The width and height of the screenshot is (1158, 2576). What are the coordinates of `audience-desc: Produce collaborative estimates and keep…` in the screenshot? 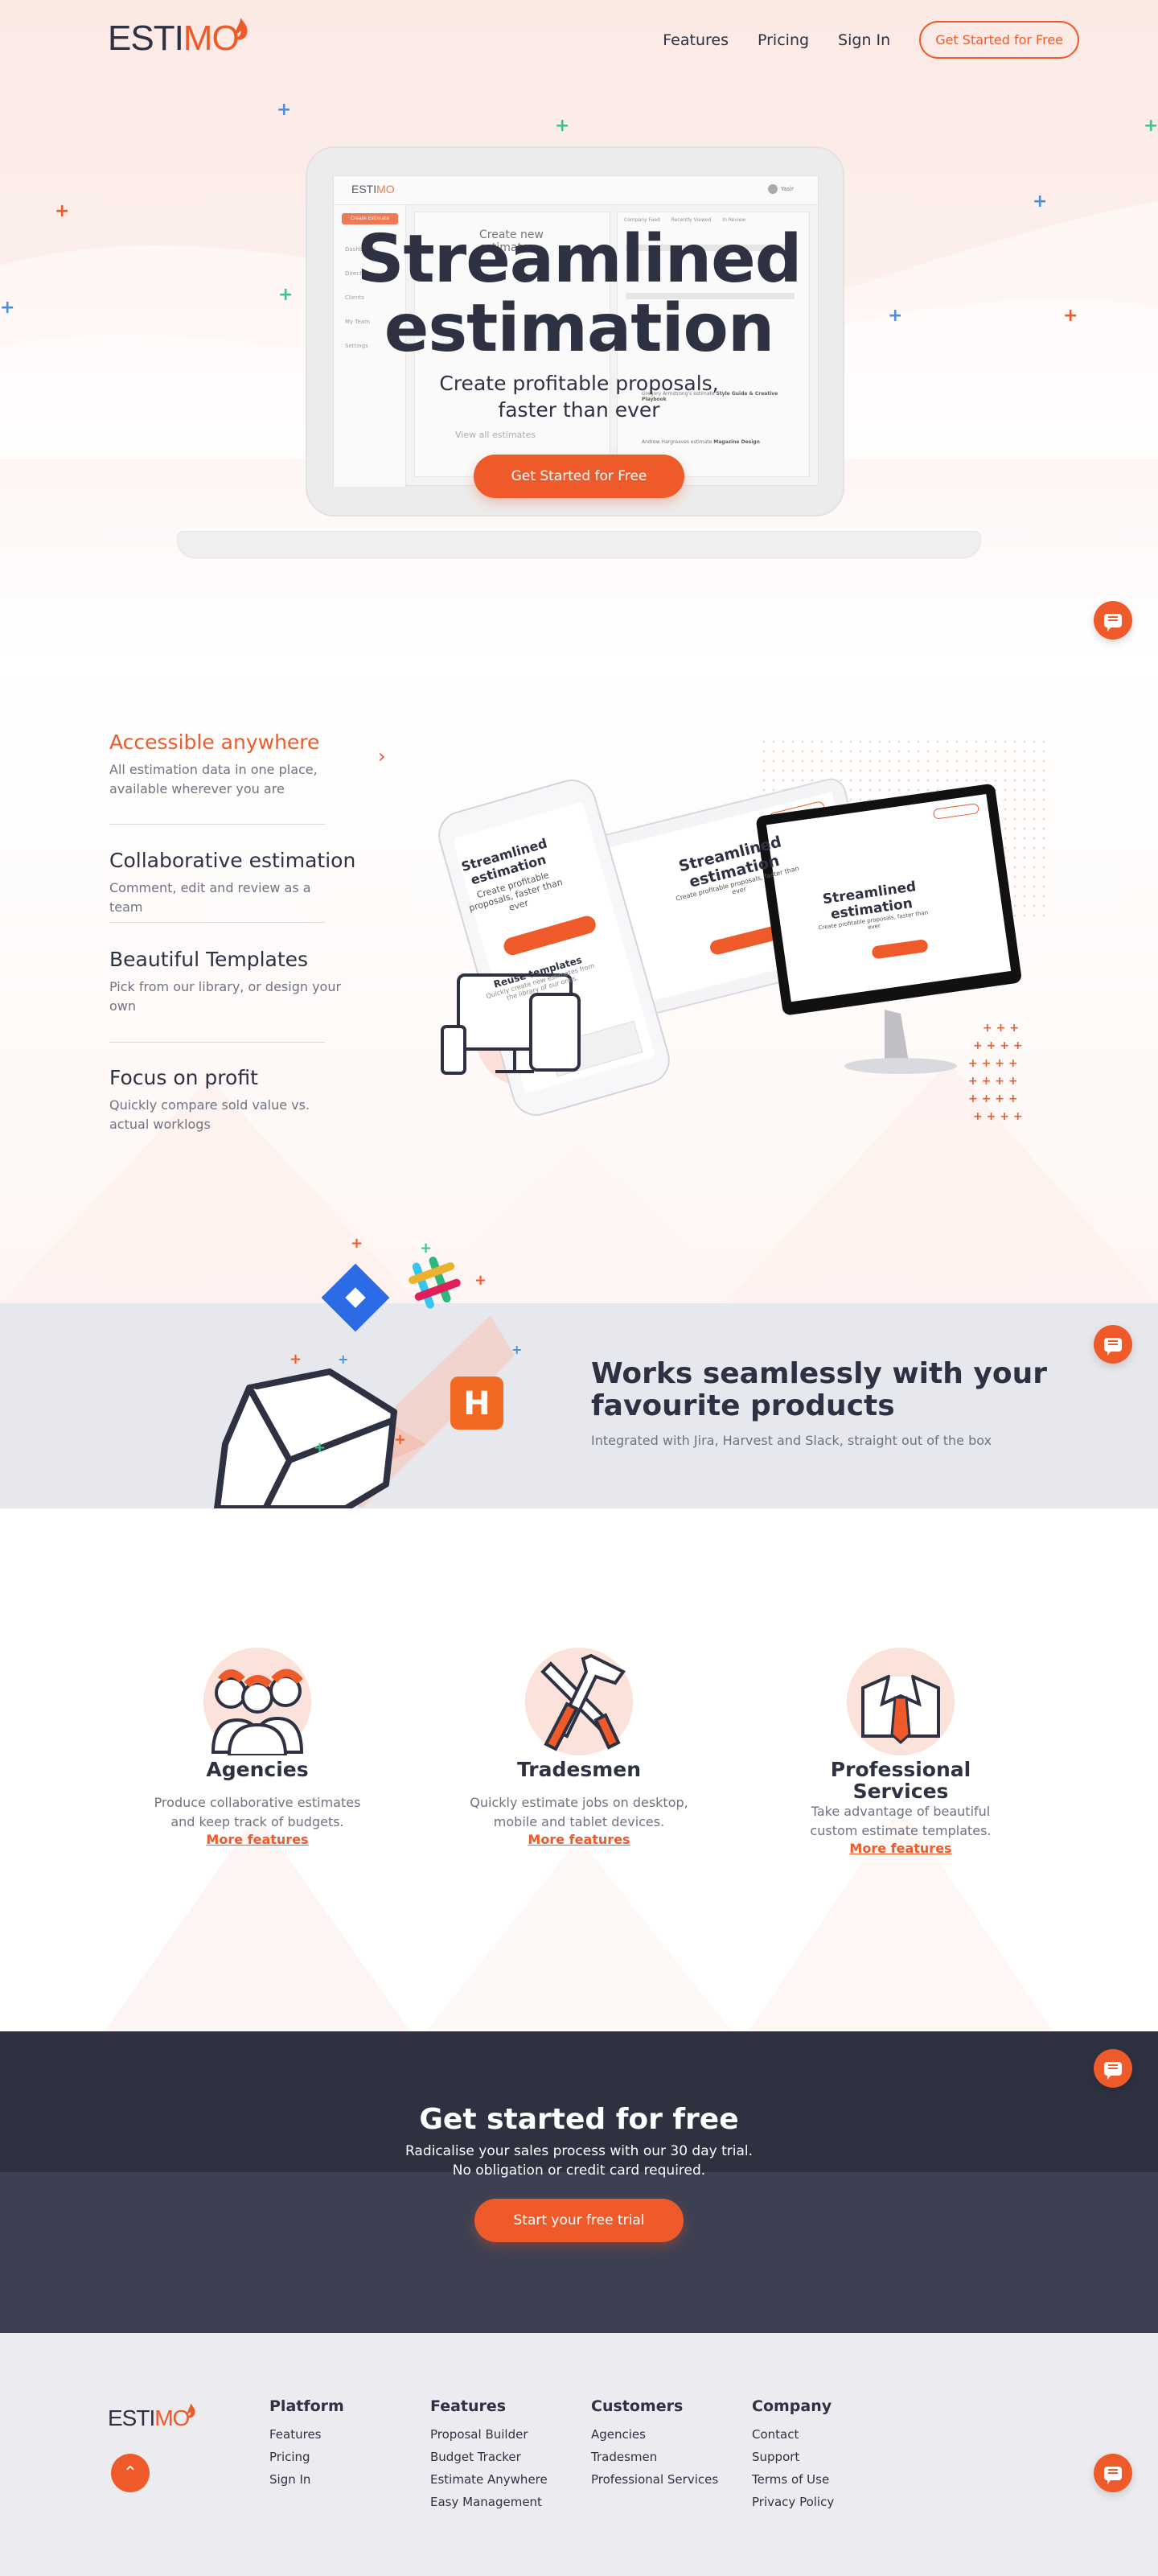 It's located at (257, 1812).